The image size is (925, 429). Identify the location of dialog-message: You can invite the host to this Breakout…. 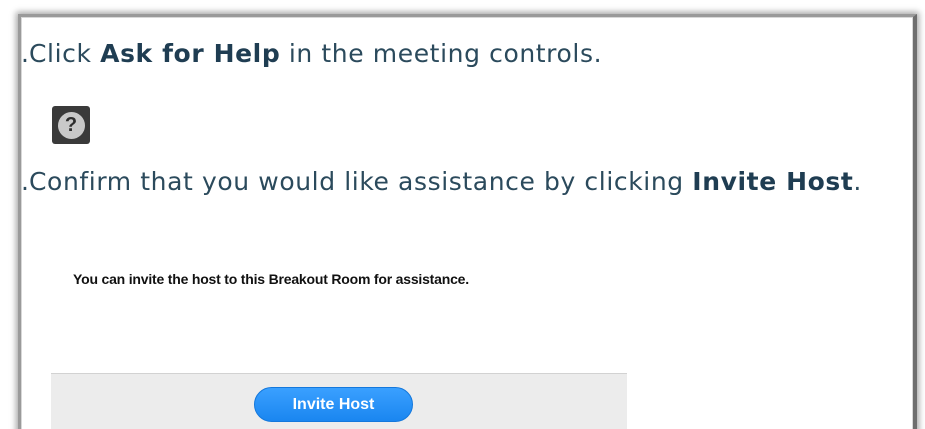
(271, 279).